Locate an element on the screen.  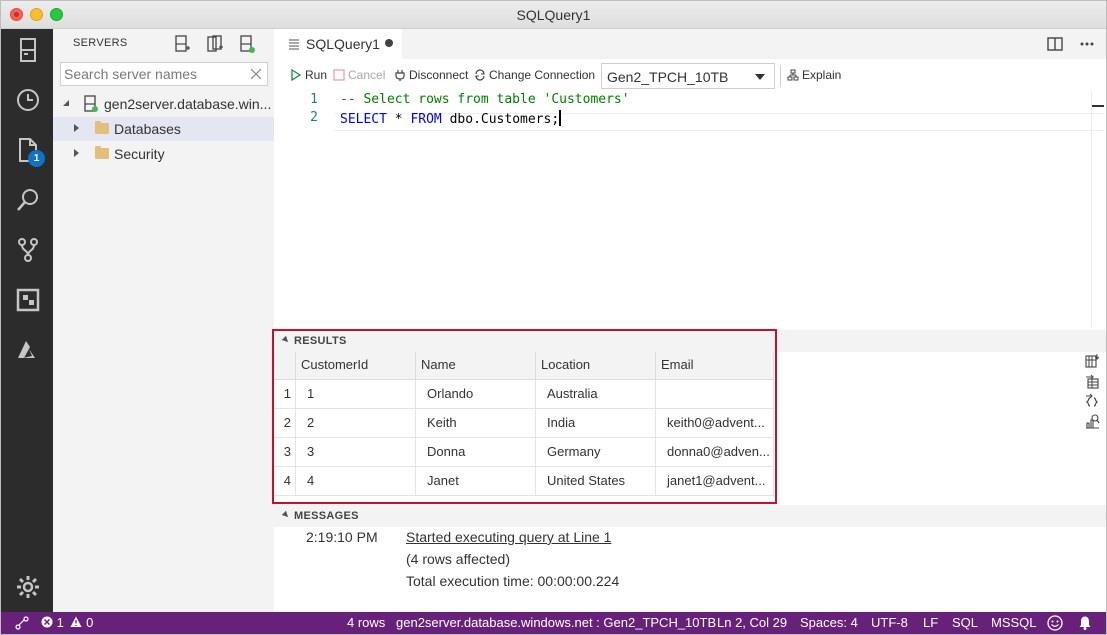
cell-name: Janet is located at coordinates (476, 481).